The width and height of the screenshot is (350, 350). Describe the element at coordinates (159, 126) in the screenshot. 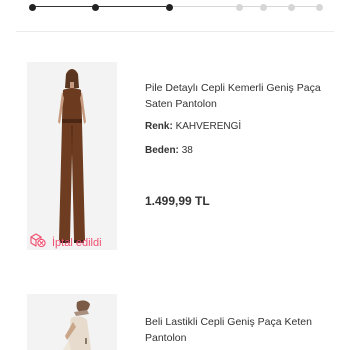

I see `color-label: Renk:` at that location.